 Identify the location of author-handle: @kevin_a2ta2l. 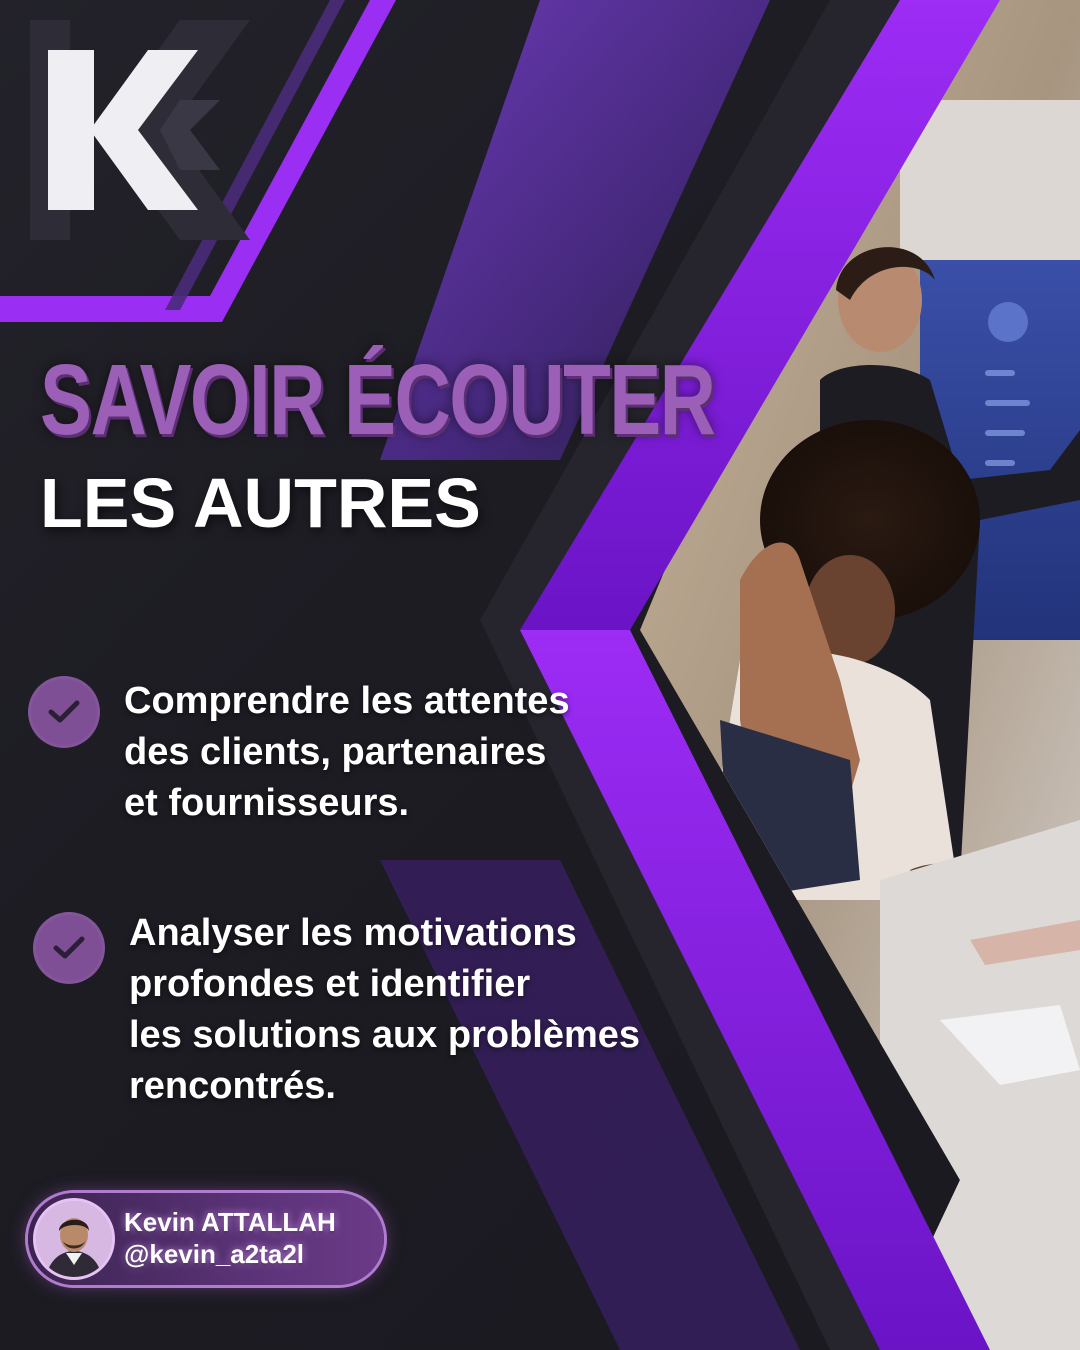
(214, 1254).